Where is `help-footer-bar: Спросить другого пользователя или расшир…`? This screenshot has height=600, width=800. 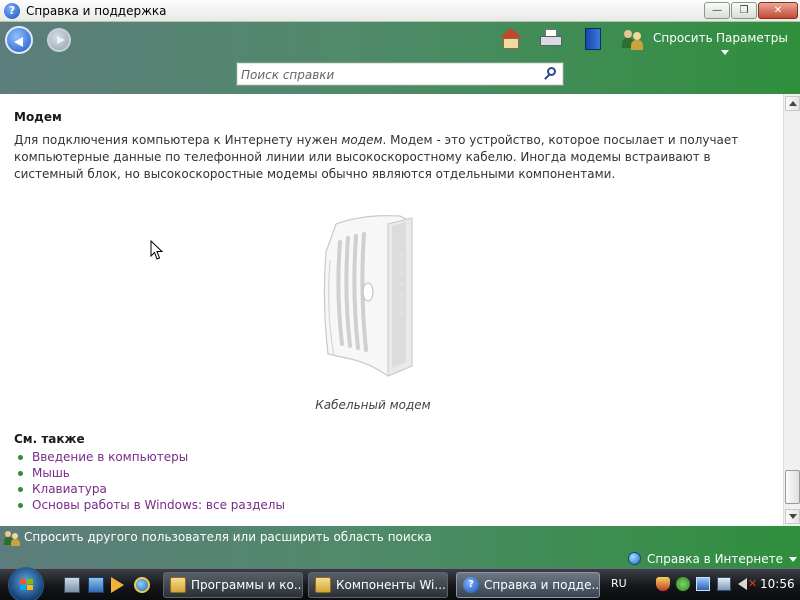 help-footer-bar: Спросить другого пользователя или расшир… is located at coordinates (400, 547).